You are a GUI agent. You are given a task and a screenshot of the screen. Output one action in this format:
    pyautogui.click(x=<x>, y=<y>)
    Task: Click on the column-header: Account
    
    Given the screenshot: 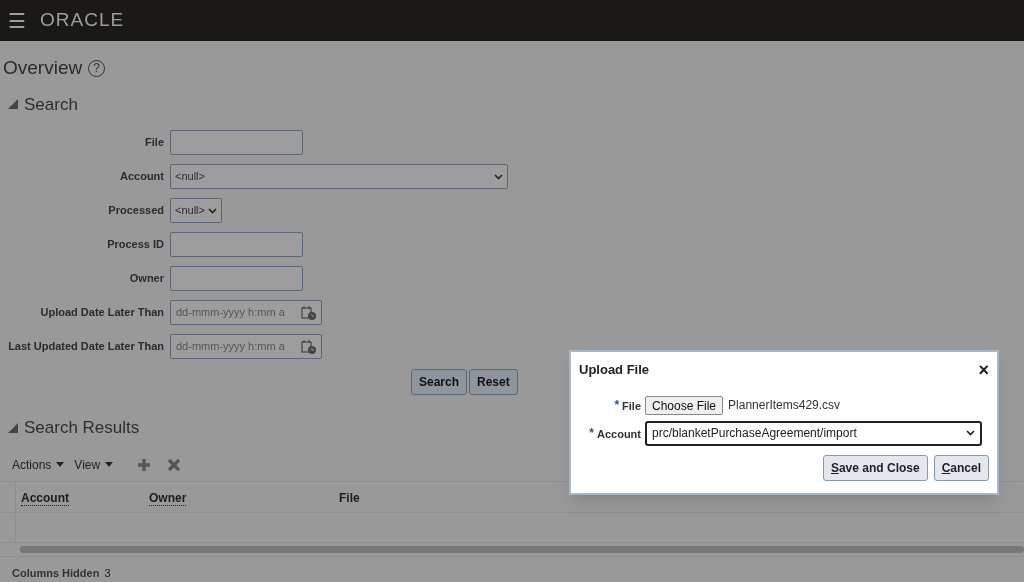 What is the action you would take?
    pyautogui.click(x=45, y=498)
    